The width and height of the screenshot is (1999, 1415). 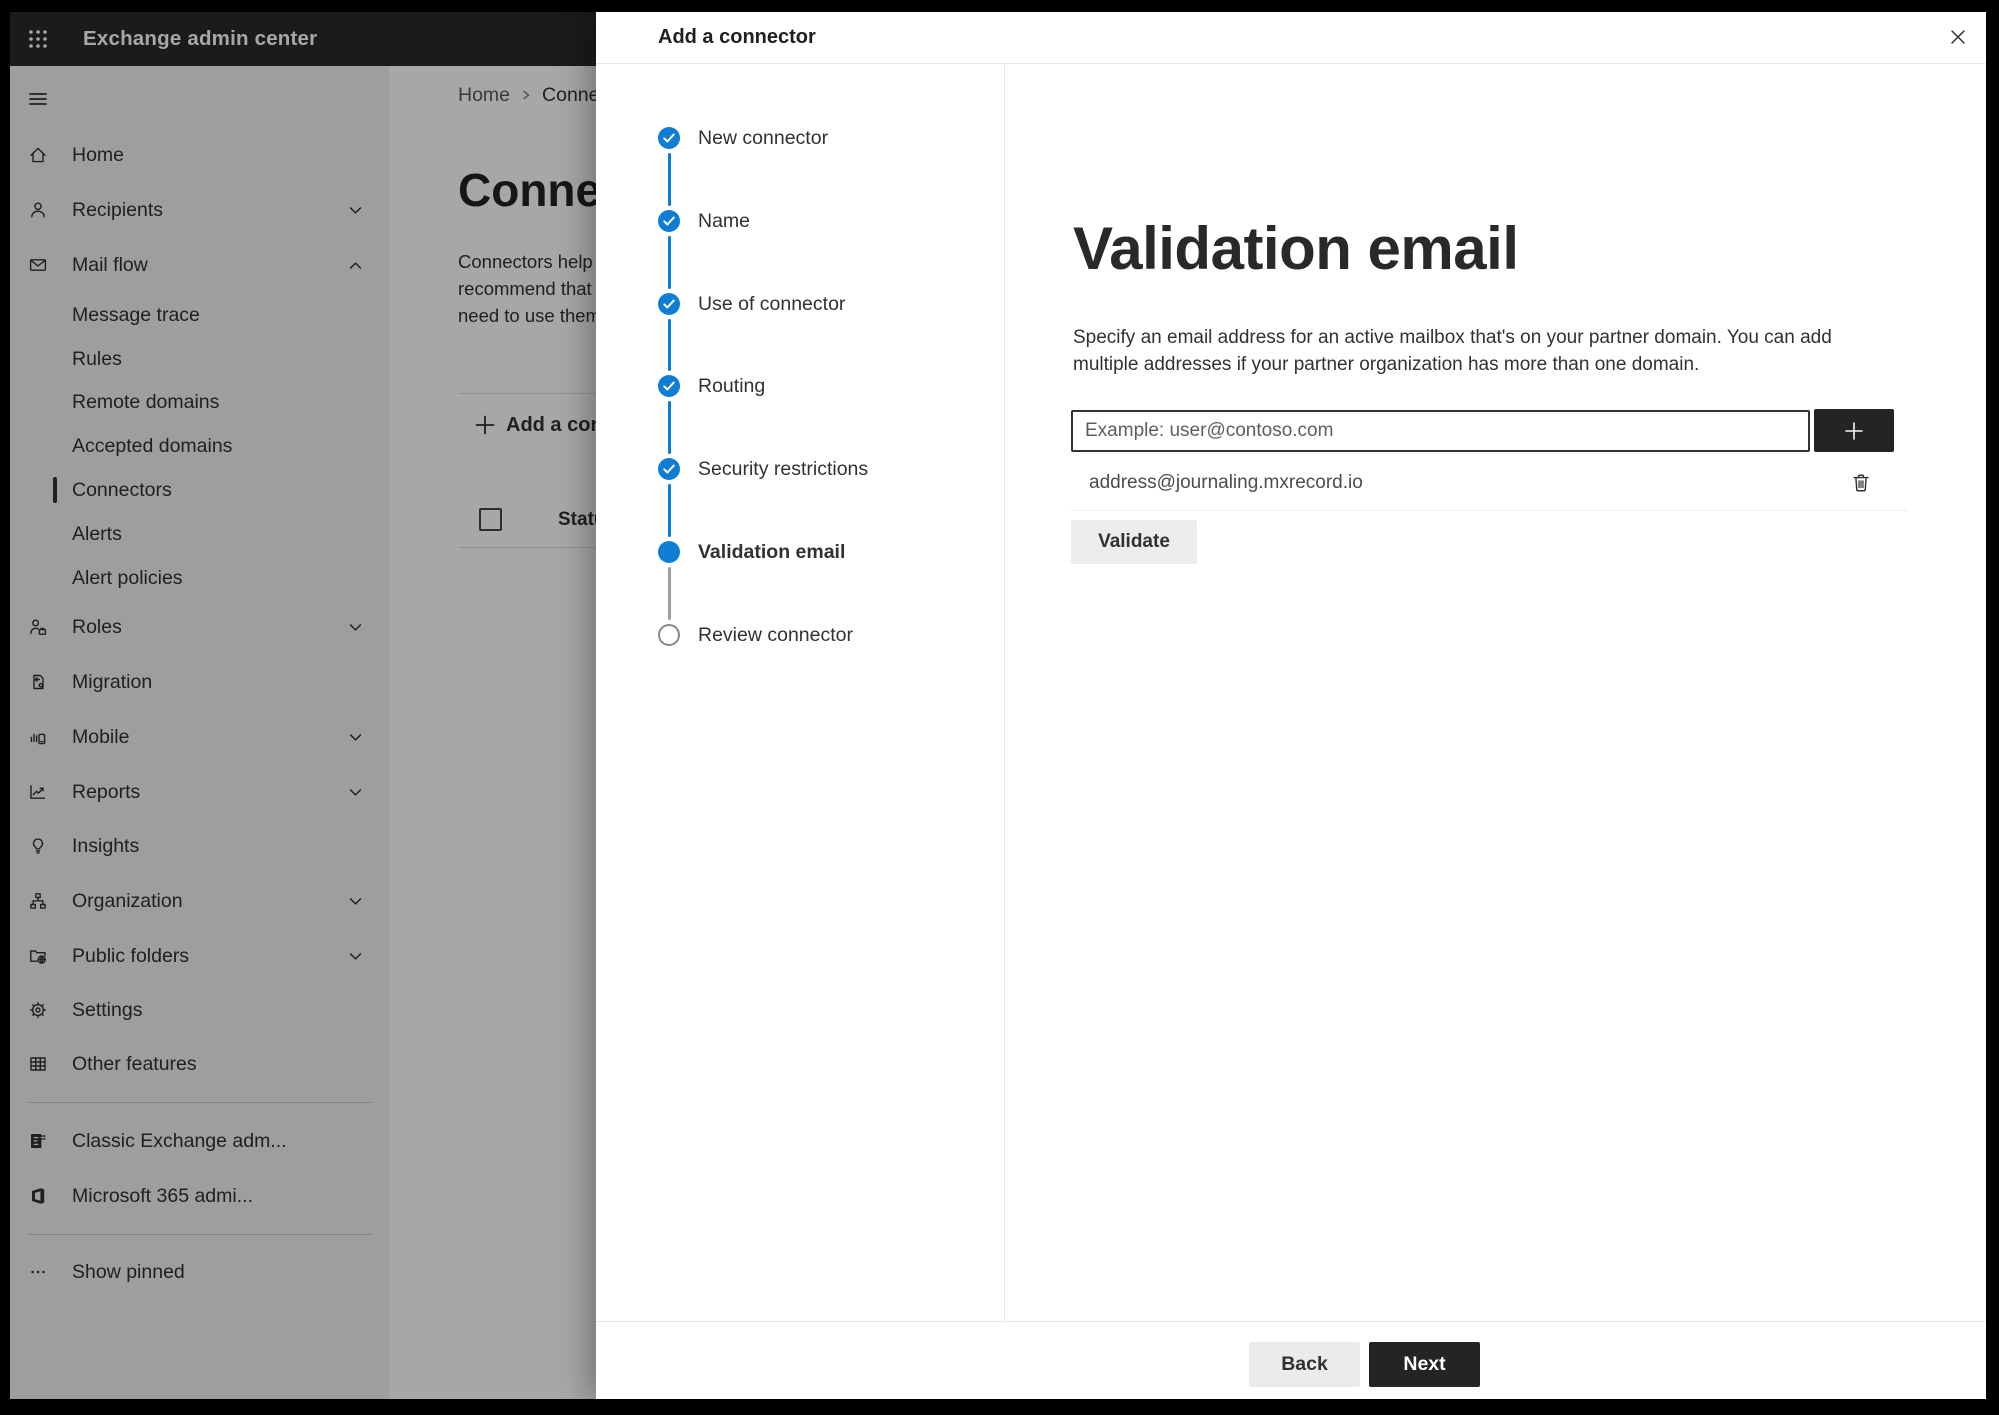 What do you see at coordinates (1424, 1364) in the screenshot?
I see `next-button: Next` at bounding box center [1424, 1364].